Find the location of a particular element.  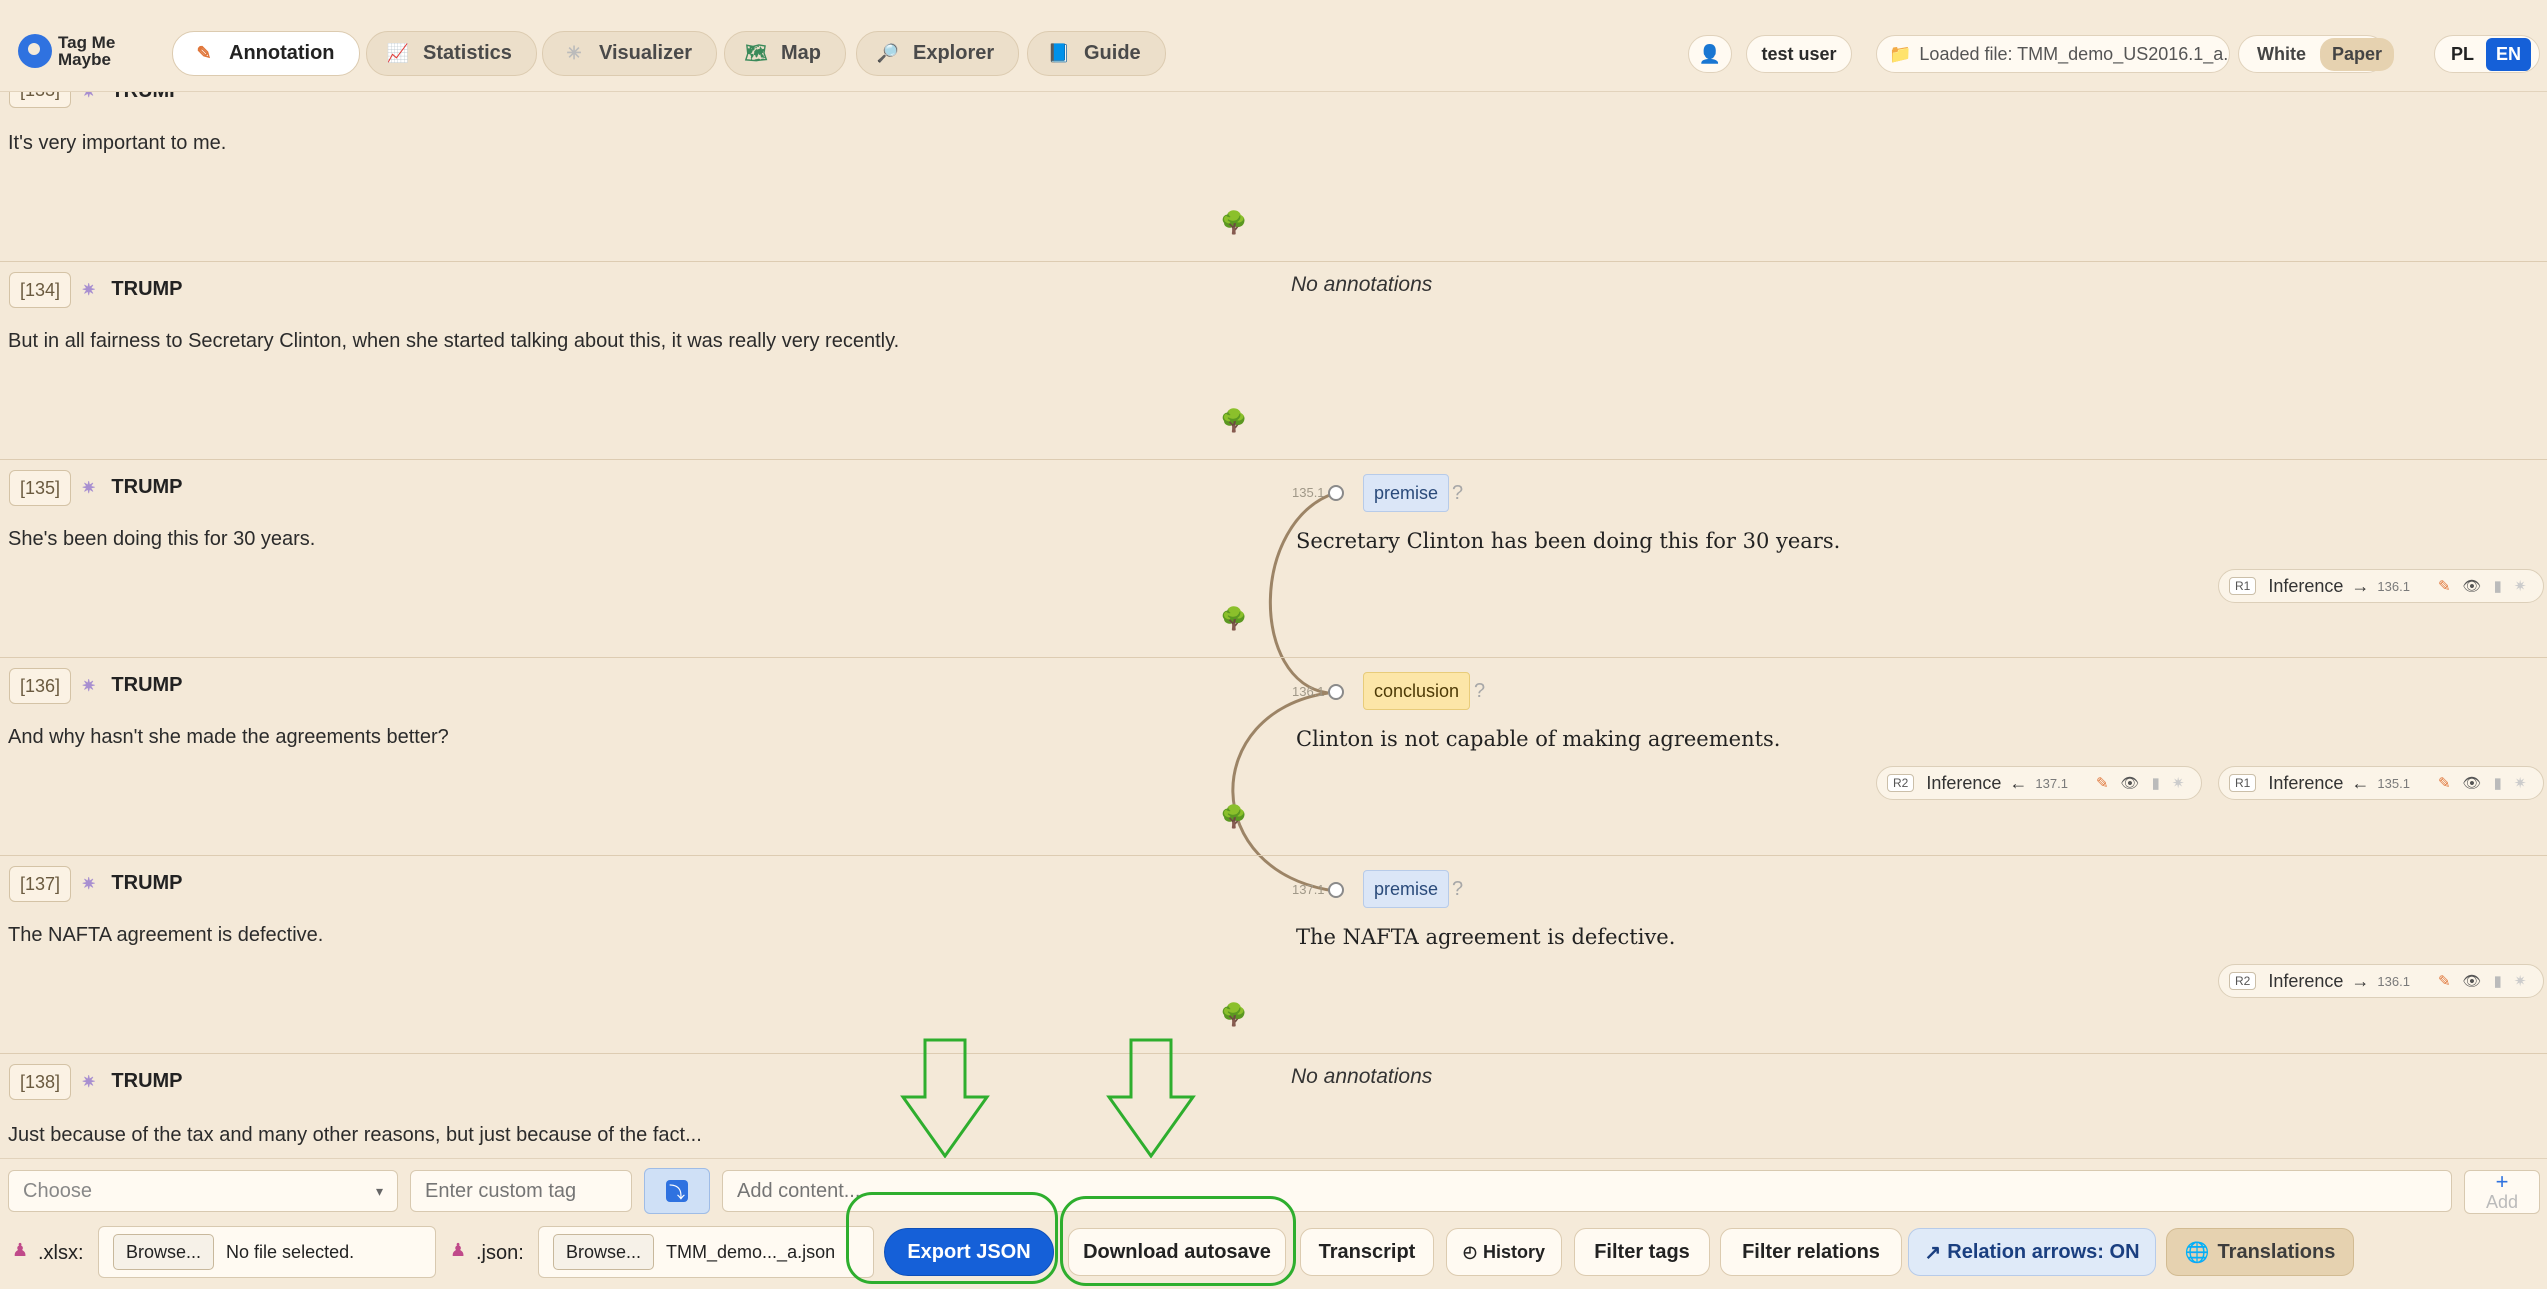

tab-explorer: 🔎 Explorer is located at coordinates (938, 53).